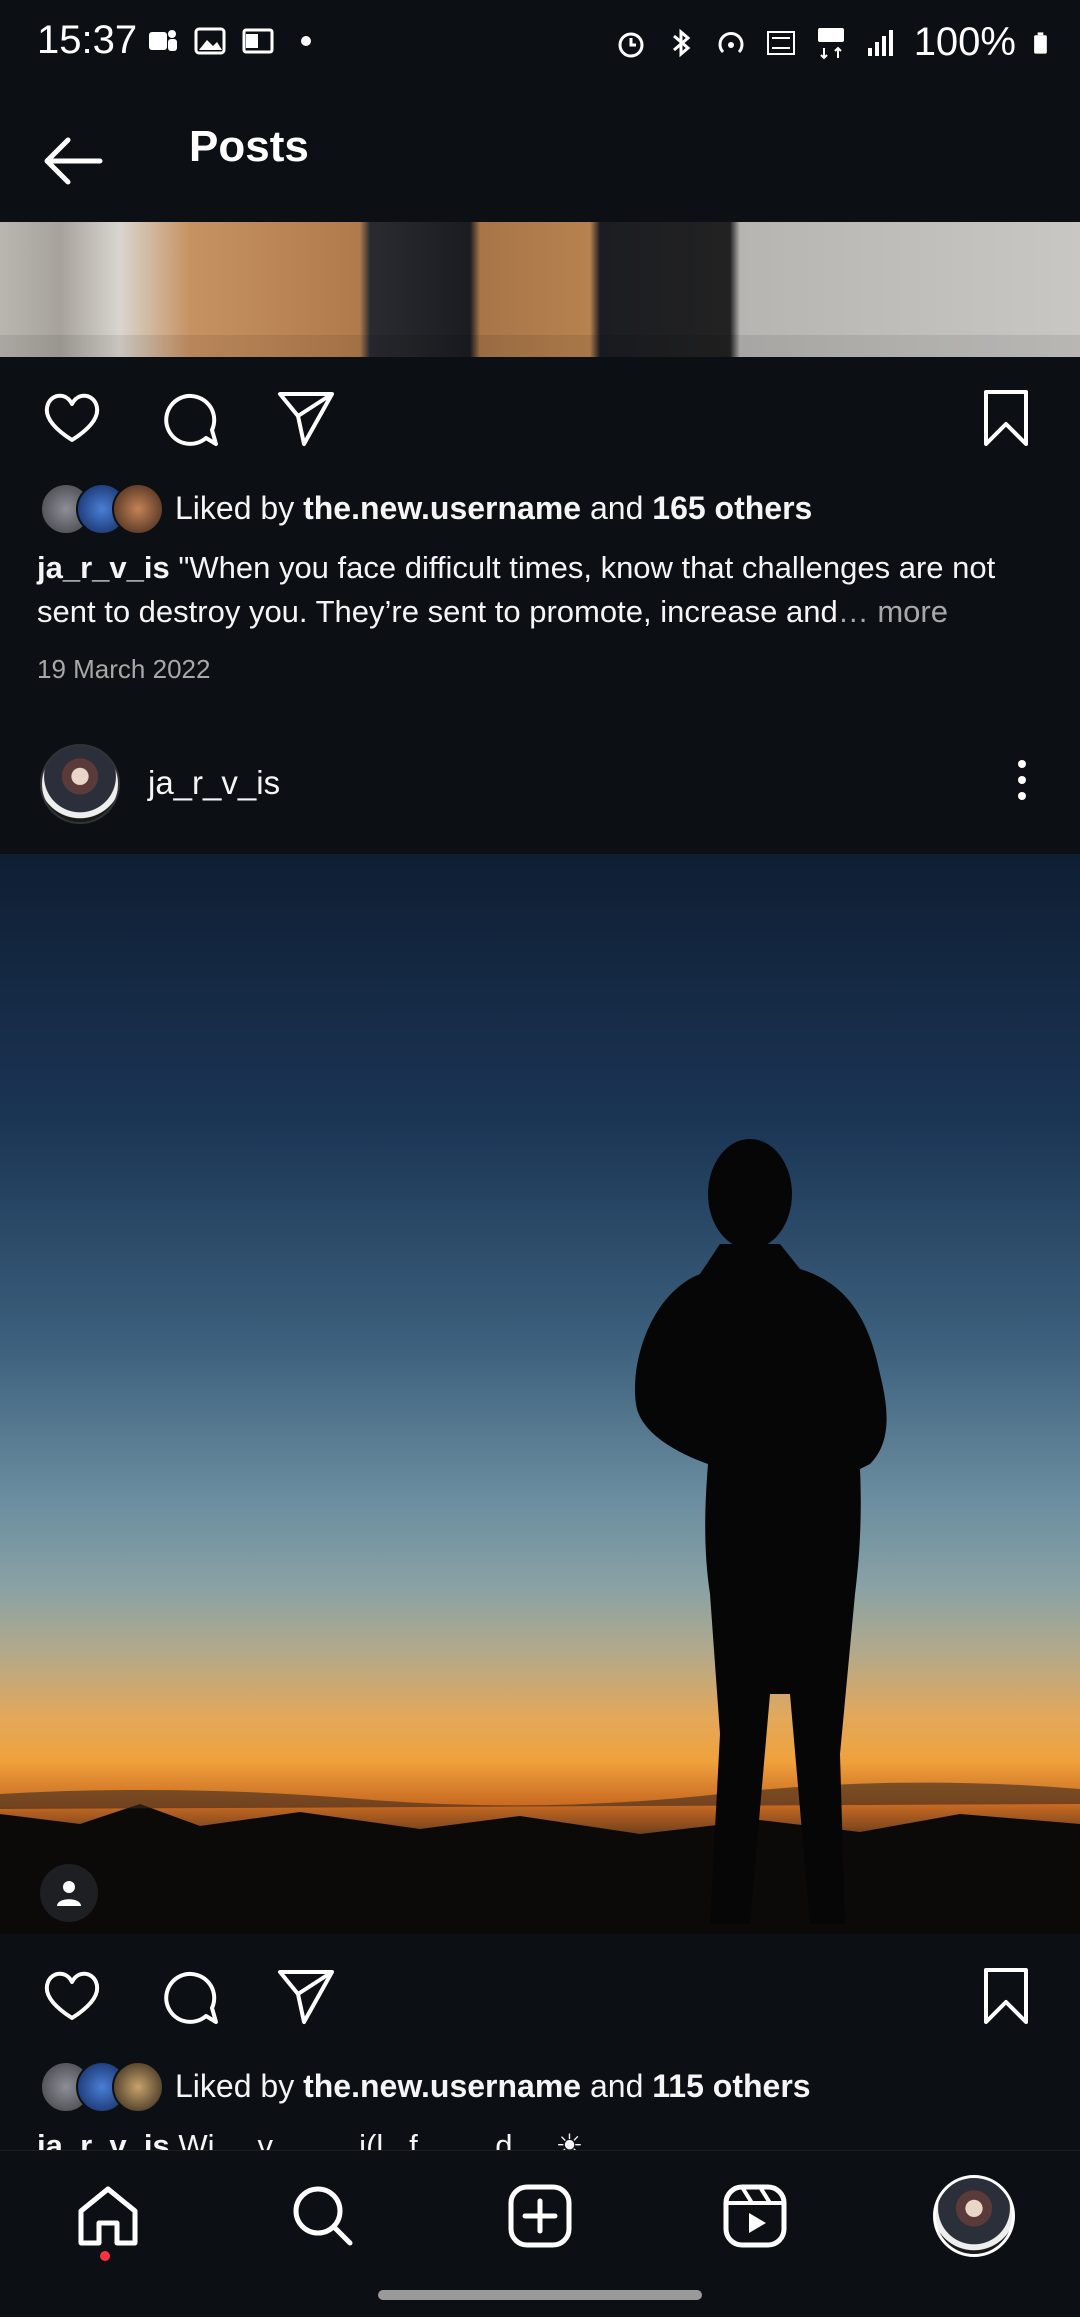  What do you see at coordinates (974, 2216) in the screenshot?
I see `profile-avatar` at bounding box center [974, 2216].